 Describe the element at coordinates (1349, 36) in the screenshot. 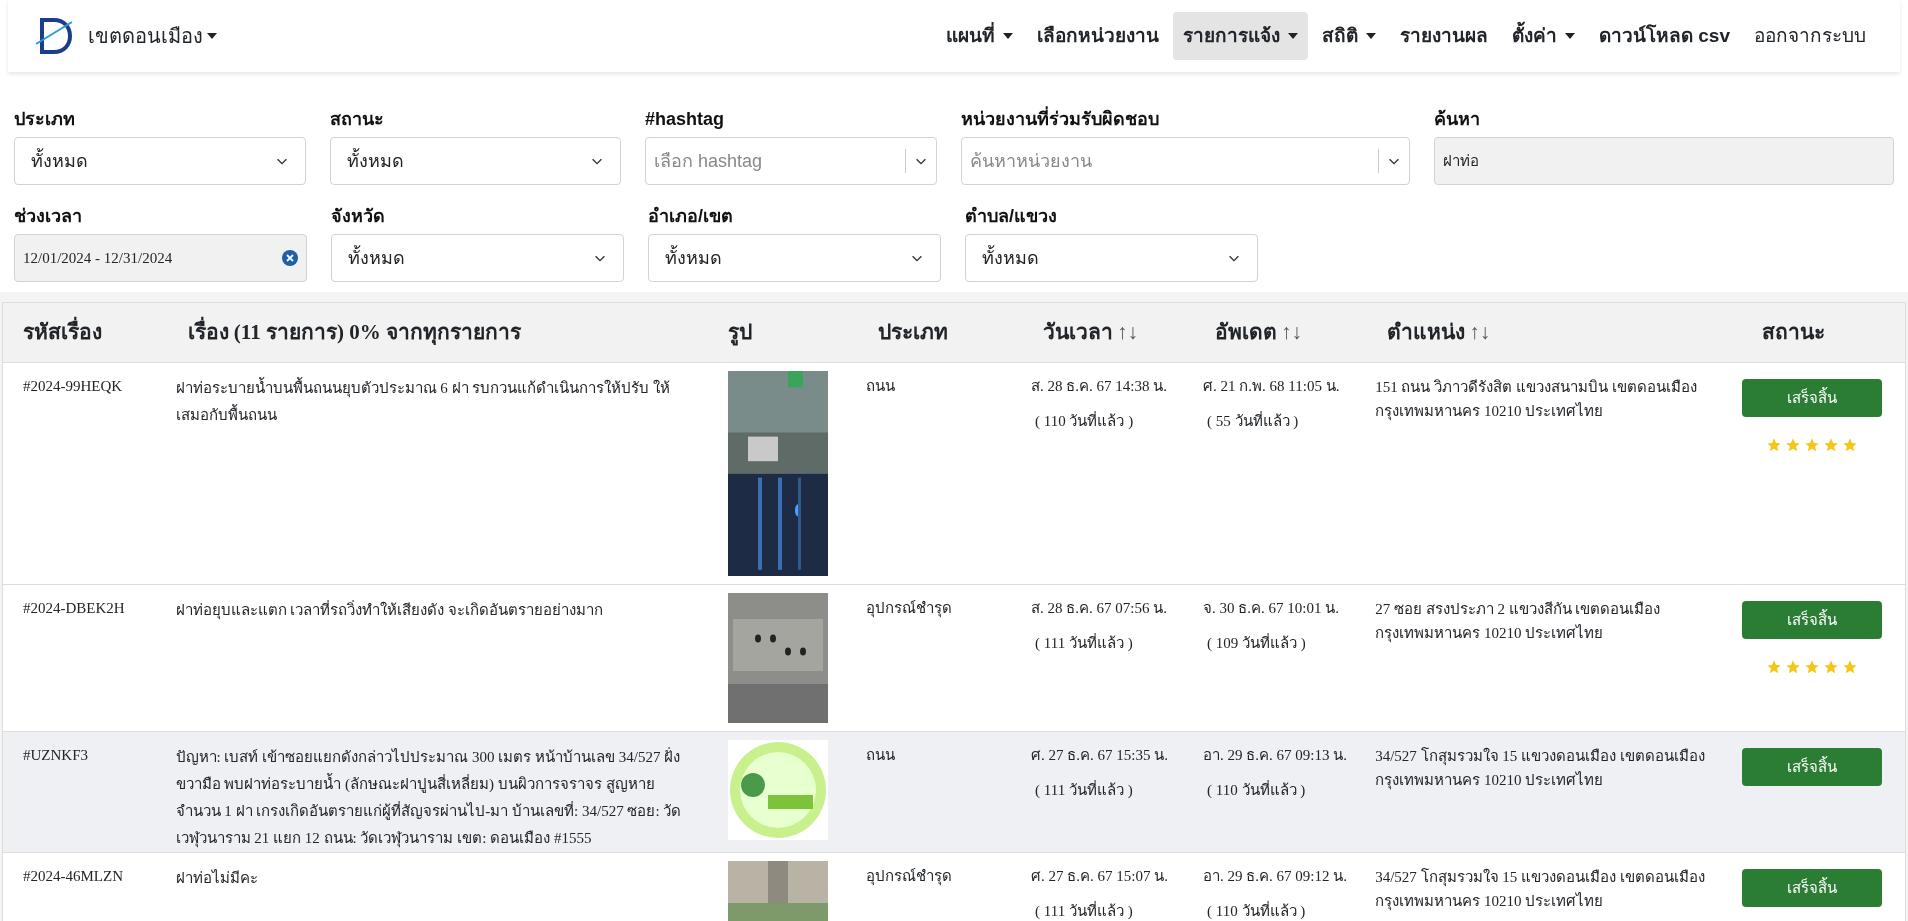

I see `nav-item: สถิติ` at that location.